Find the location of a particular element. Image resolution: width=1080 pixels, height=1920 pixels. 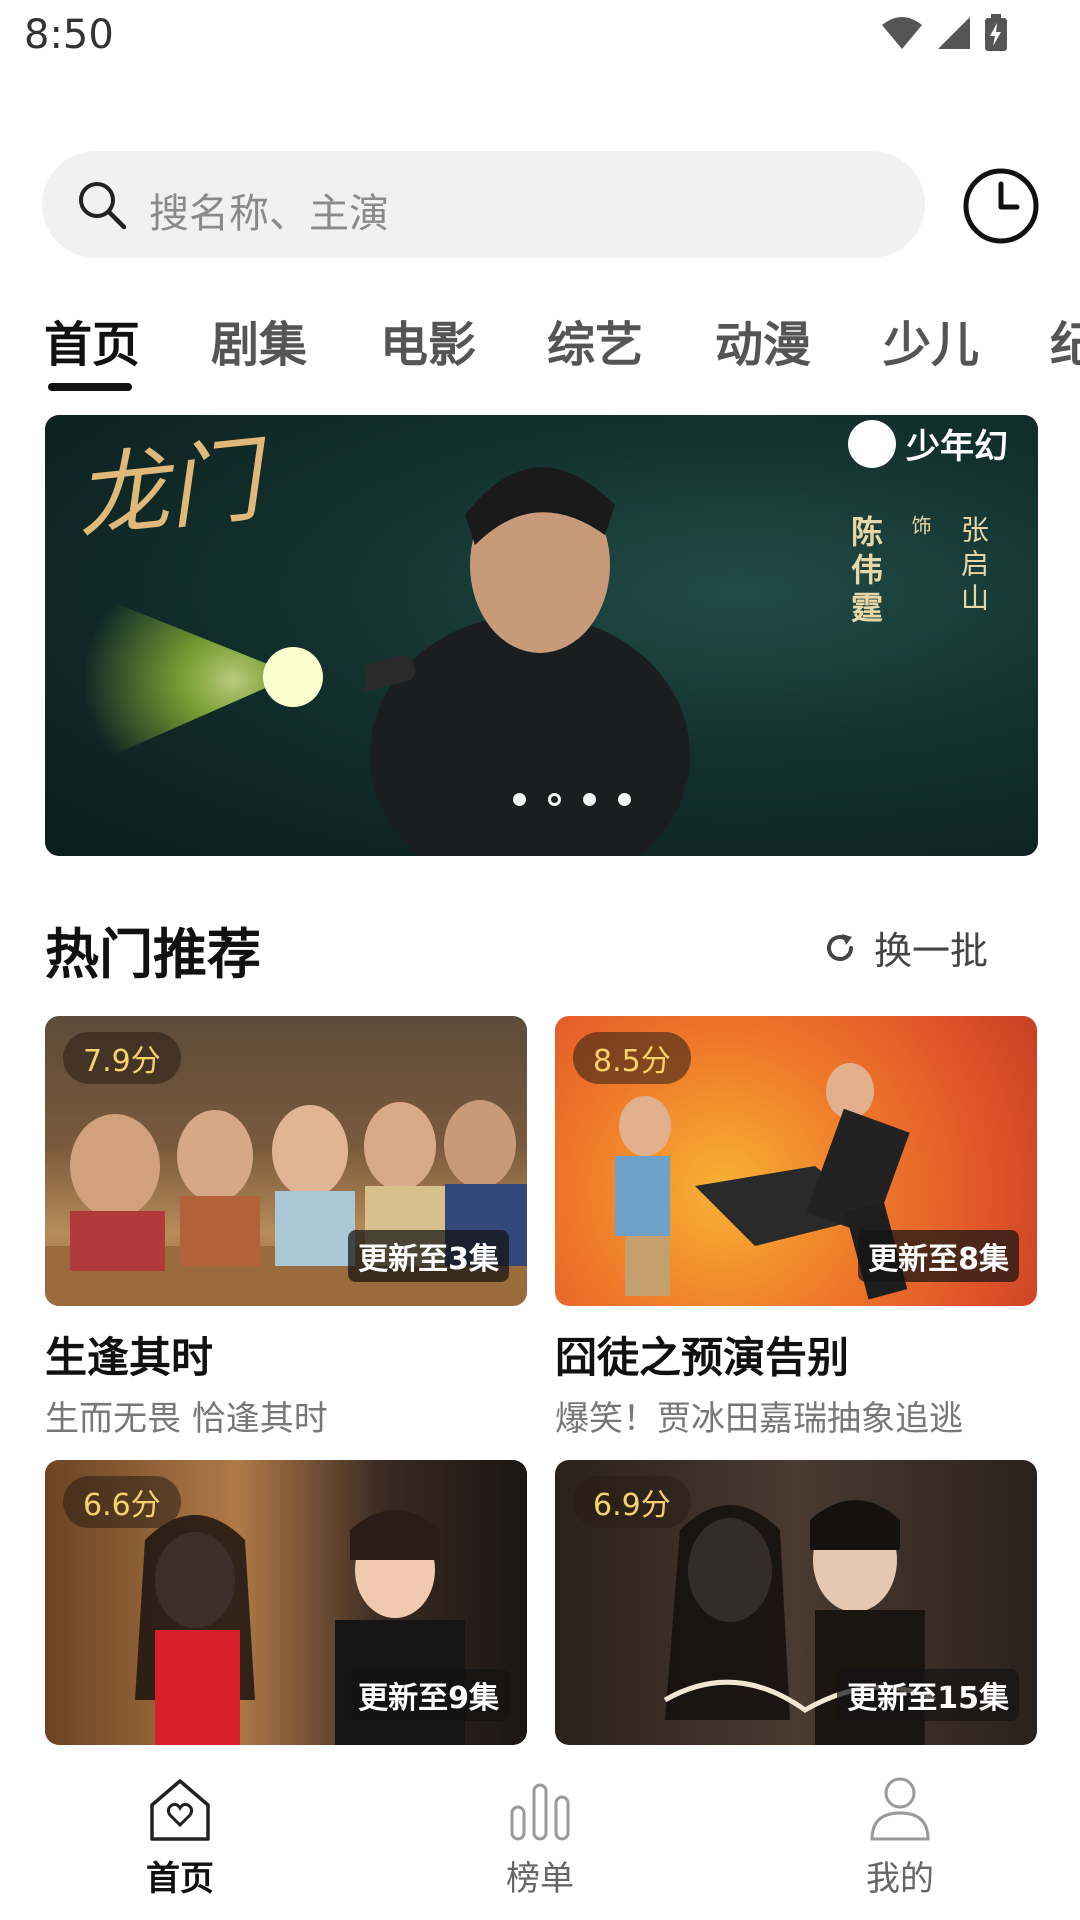

bottom-nav: 首页 榜单 我的 is located at coordinates (540, 1832).